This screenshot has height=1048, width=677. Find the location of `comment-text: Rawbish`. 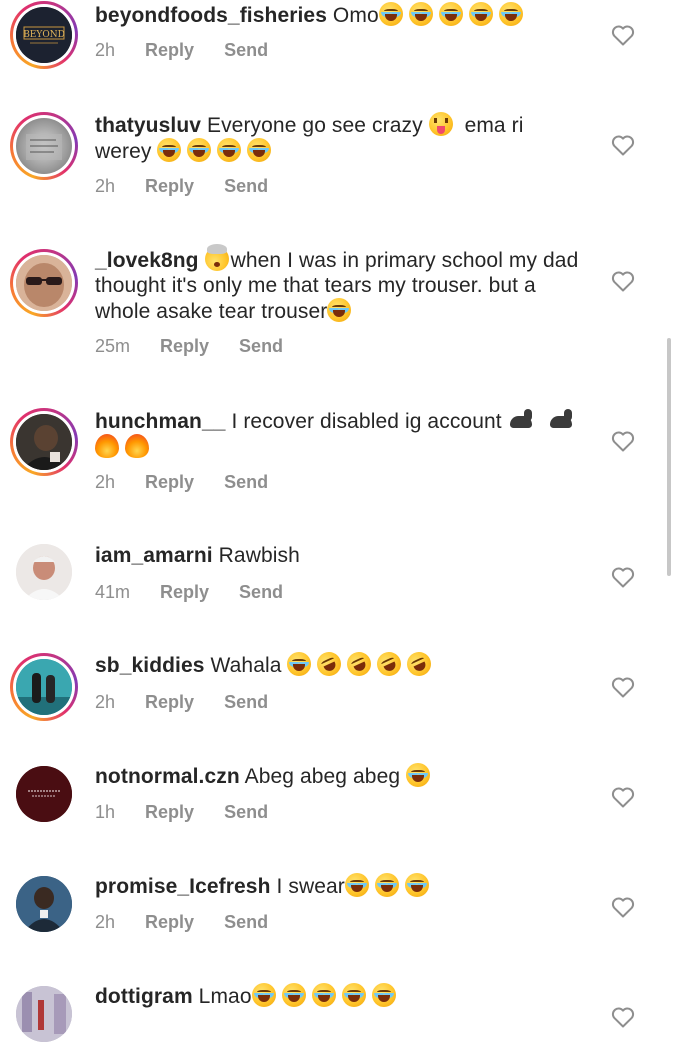

comment-text: Rawbish is located at coordinates (259, 555).